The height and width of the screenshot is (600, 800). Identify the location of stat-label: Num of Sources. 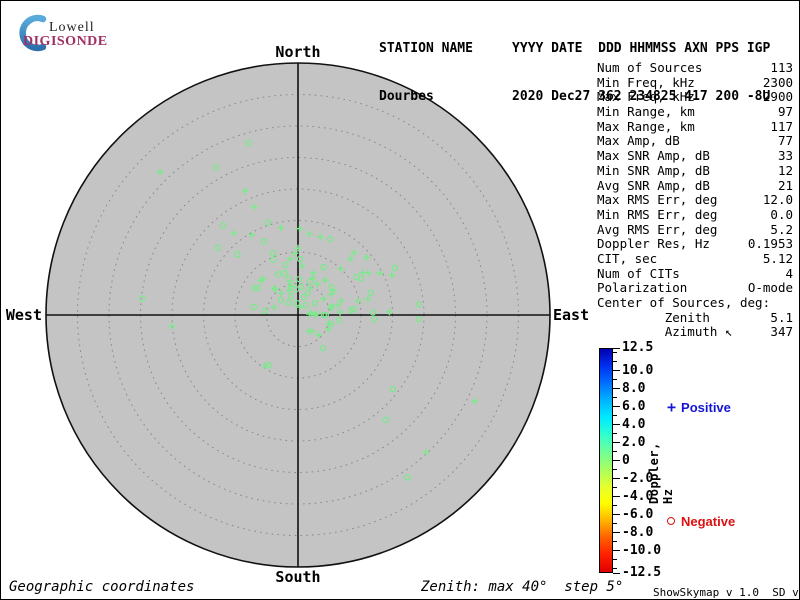
(650, 67).